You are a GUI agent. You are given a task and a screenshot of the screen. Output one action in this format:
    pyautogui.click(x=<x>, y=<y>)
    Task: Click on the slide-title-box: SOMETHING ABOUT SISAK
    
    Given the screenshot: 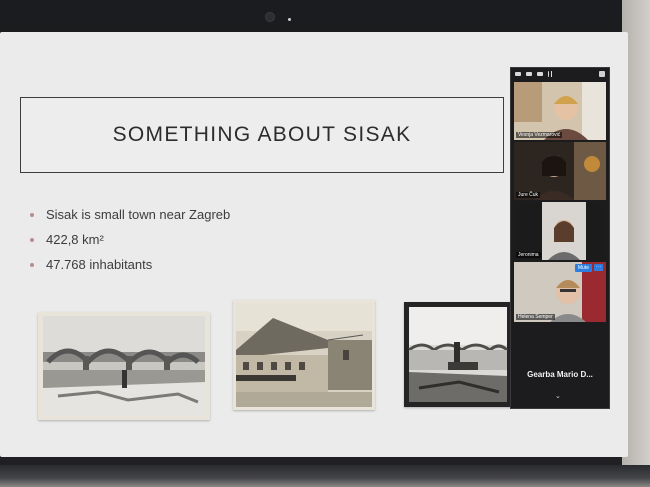 What is the action you would take?
    pyautogui.click(x=262, y=135)
    